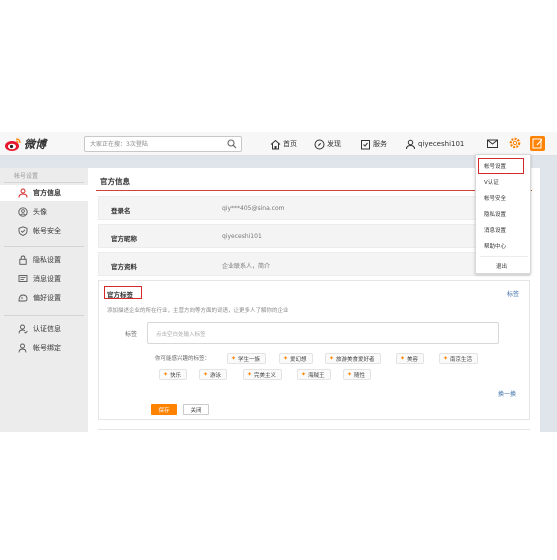 The image size is (557, 560). I want to click on compose-button, so click(537, 143).